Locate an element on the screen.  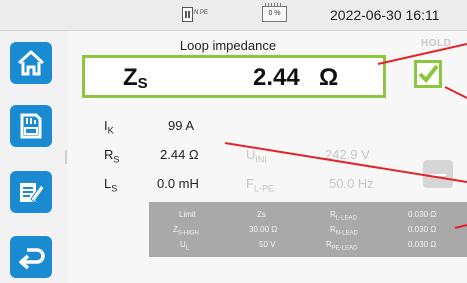
callout-line-values is located at coordinates (345, 162).